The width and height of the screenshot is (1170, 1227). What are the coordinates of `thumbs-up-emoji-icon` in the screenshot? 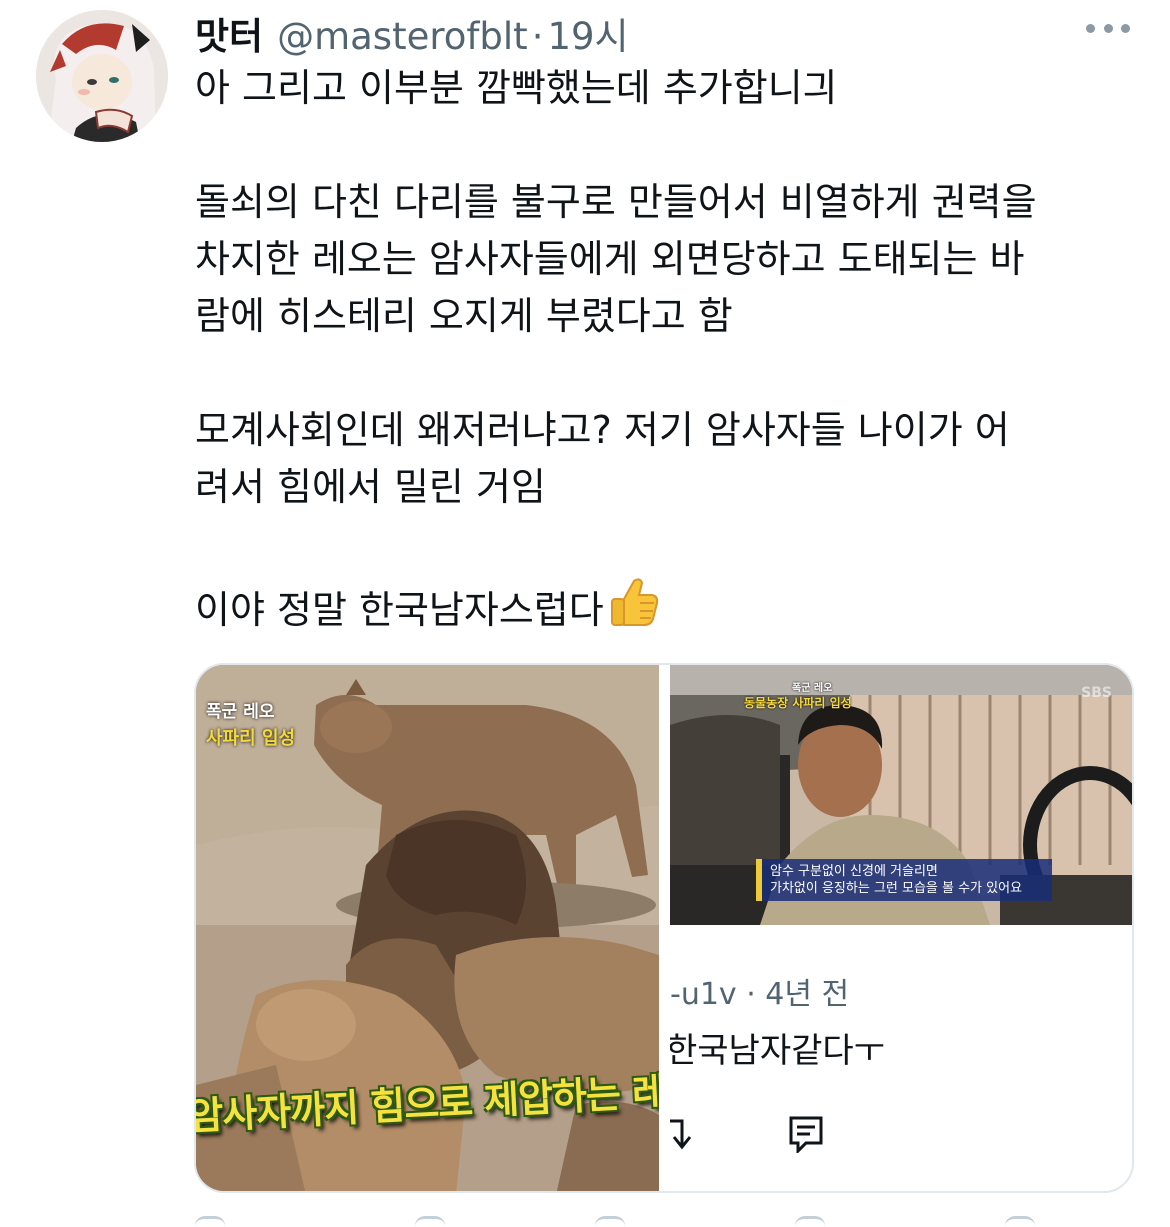 It's located at (634, 609).